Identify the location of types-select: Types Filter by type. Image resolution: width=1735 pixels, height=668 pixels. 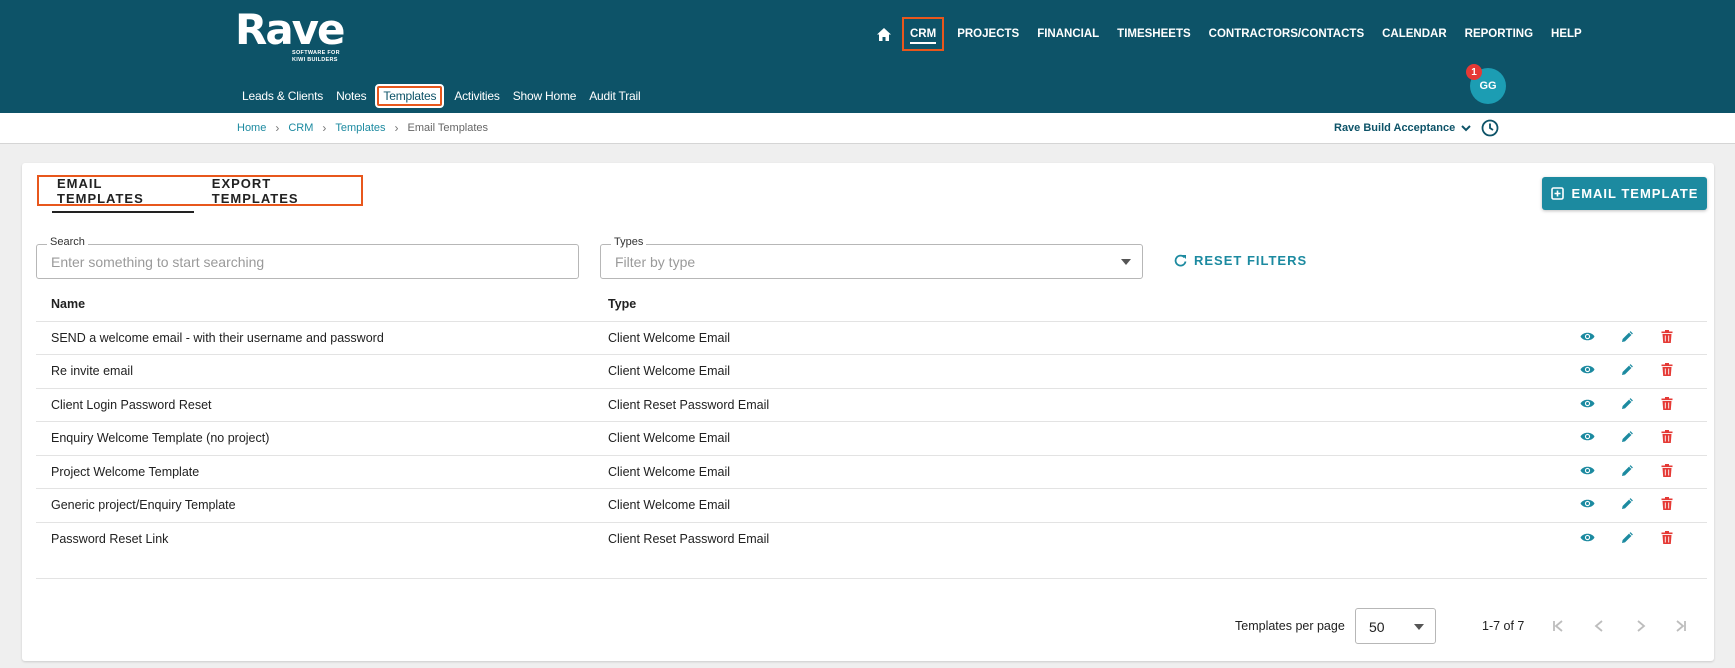
(871, 257).